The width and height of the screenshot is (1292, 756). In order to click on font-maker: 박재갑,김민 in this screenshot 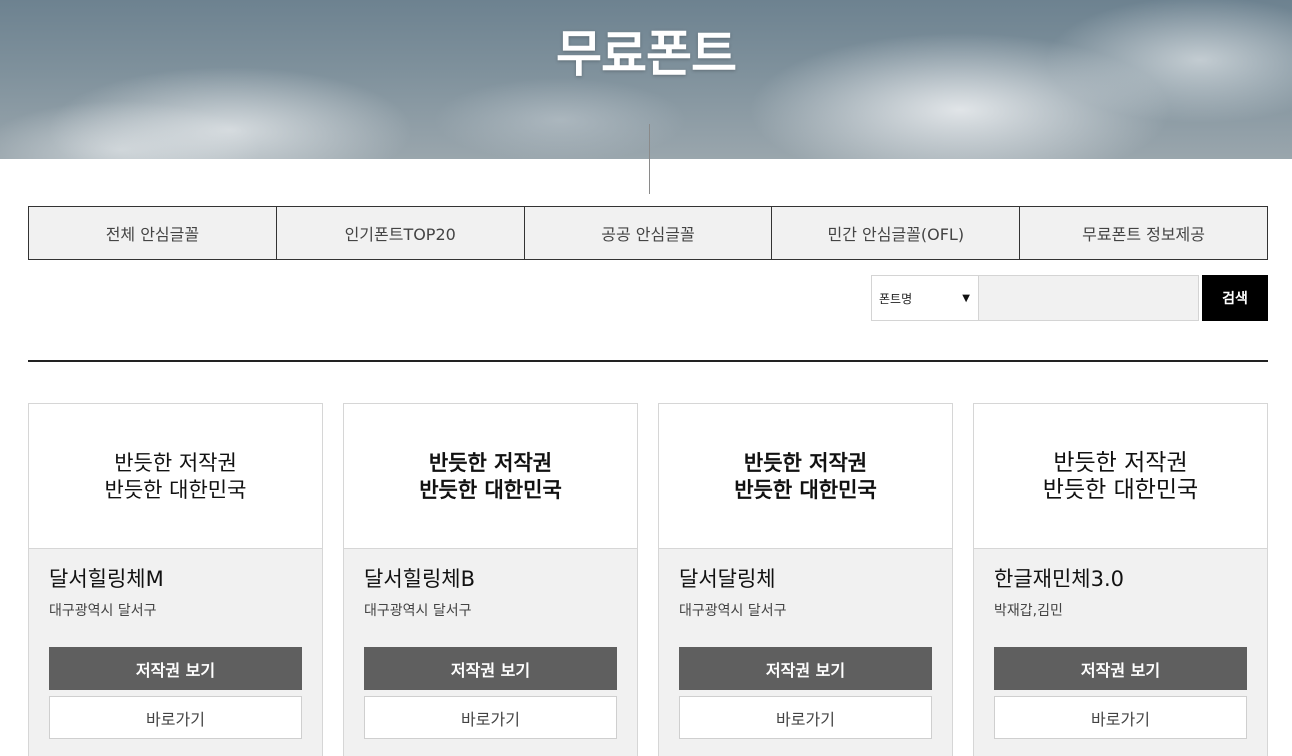, I will do `click(1028, 611)`.